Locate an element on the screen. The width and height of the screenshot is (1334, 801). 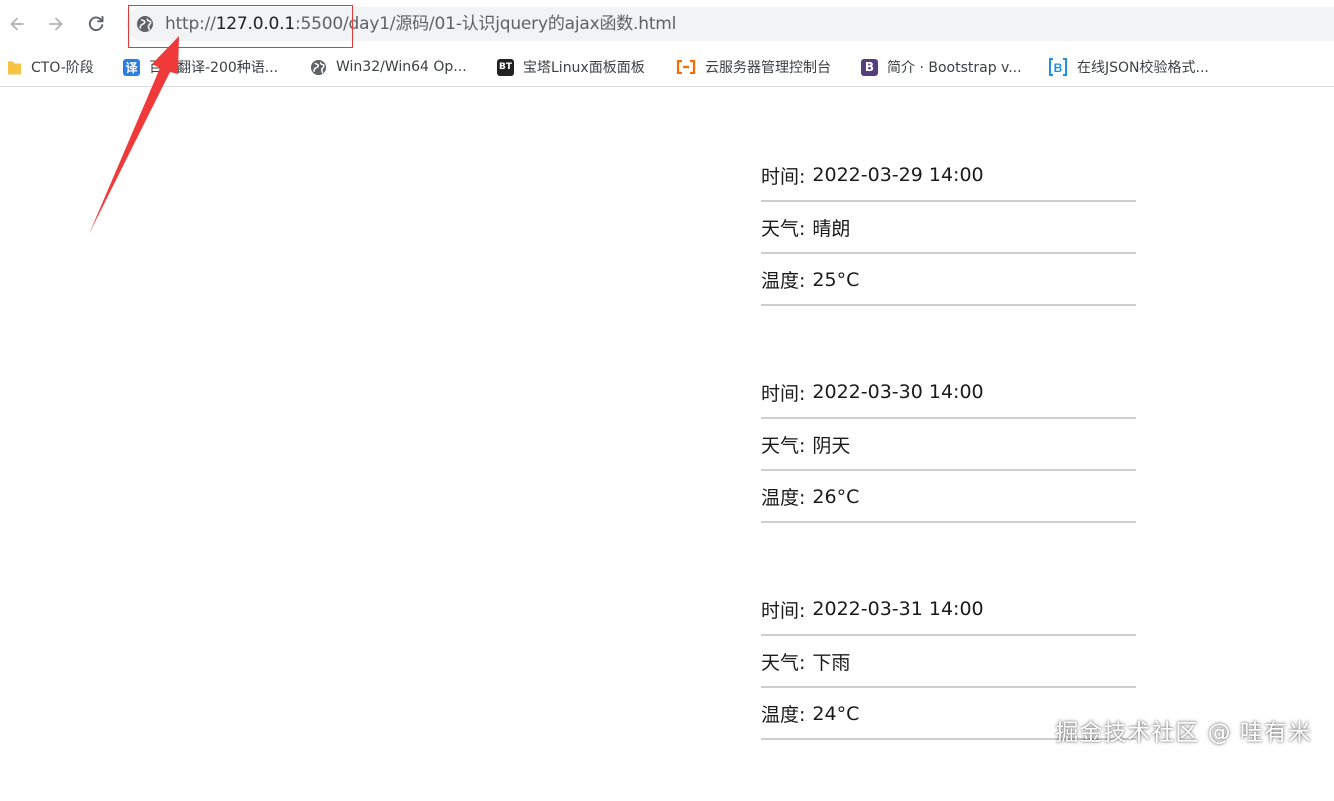
bookmark-aliyun: 云服务器管理控制台 is located at coordinates (753, 67).